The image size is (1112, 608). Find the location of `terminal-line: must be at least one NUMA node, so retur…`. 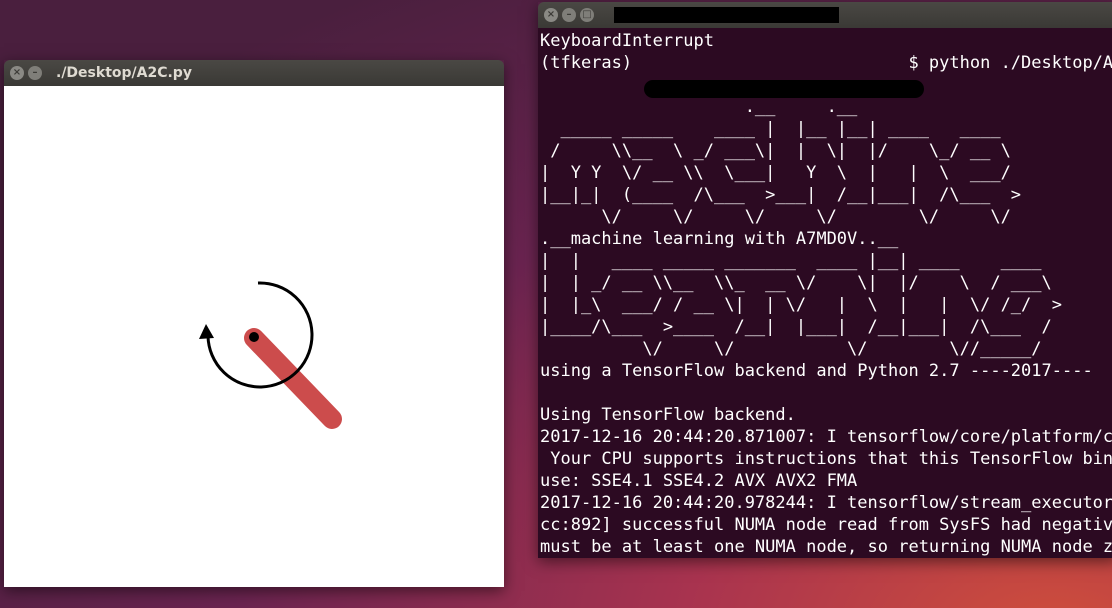

terminal-line: must be at least one NUMA node, so retur… is located at coordinates (826, 547).